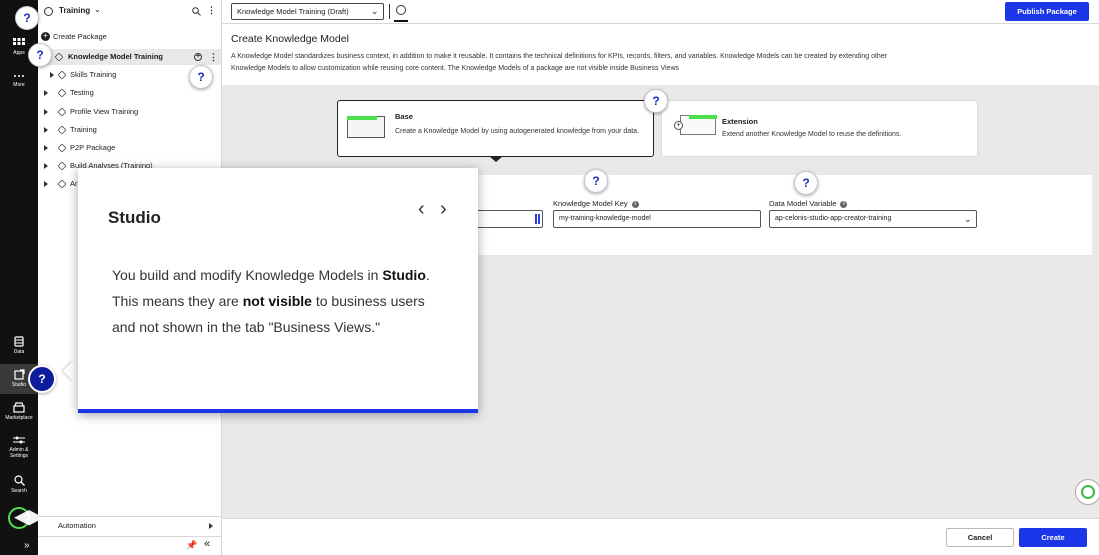 The height and width of the screenshot is (555, 1099). What do you see at coordinates (80, 36) in the screenshot?
I see `create-package-link: Create Package` at bounding box center [80, 36].